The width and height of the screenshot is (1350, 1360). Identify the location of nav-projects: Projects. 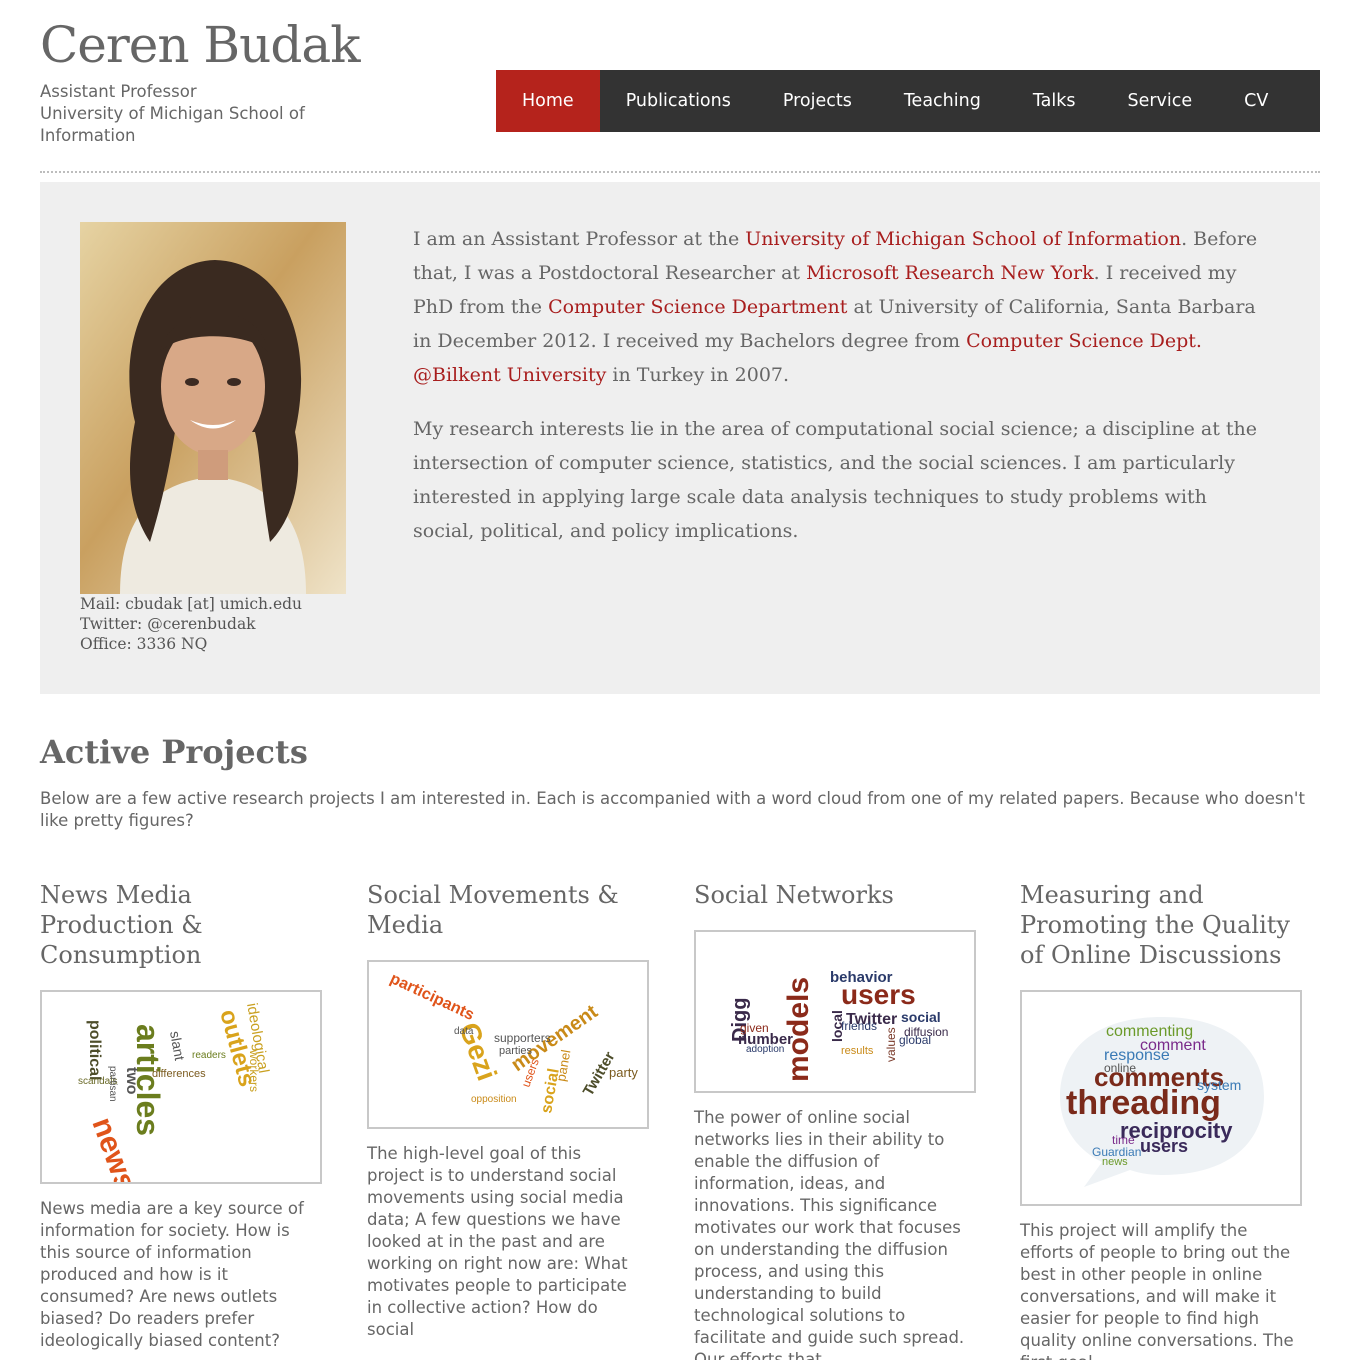
(817, 101).